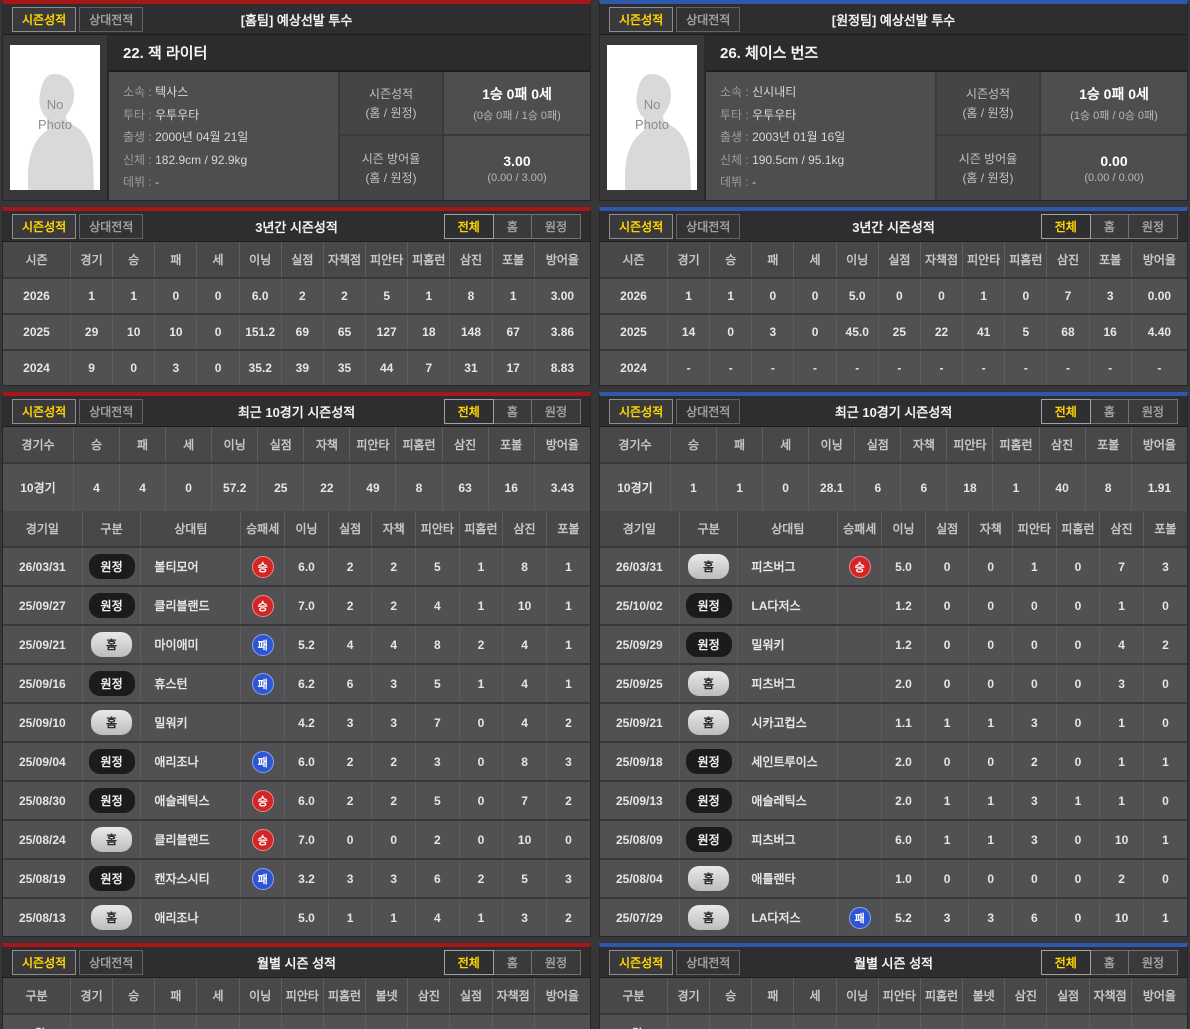 The height and width of the screenshot is (1029, 1190). I want to click on table-cell: LA다저스, so click(788, 606).